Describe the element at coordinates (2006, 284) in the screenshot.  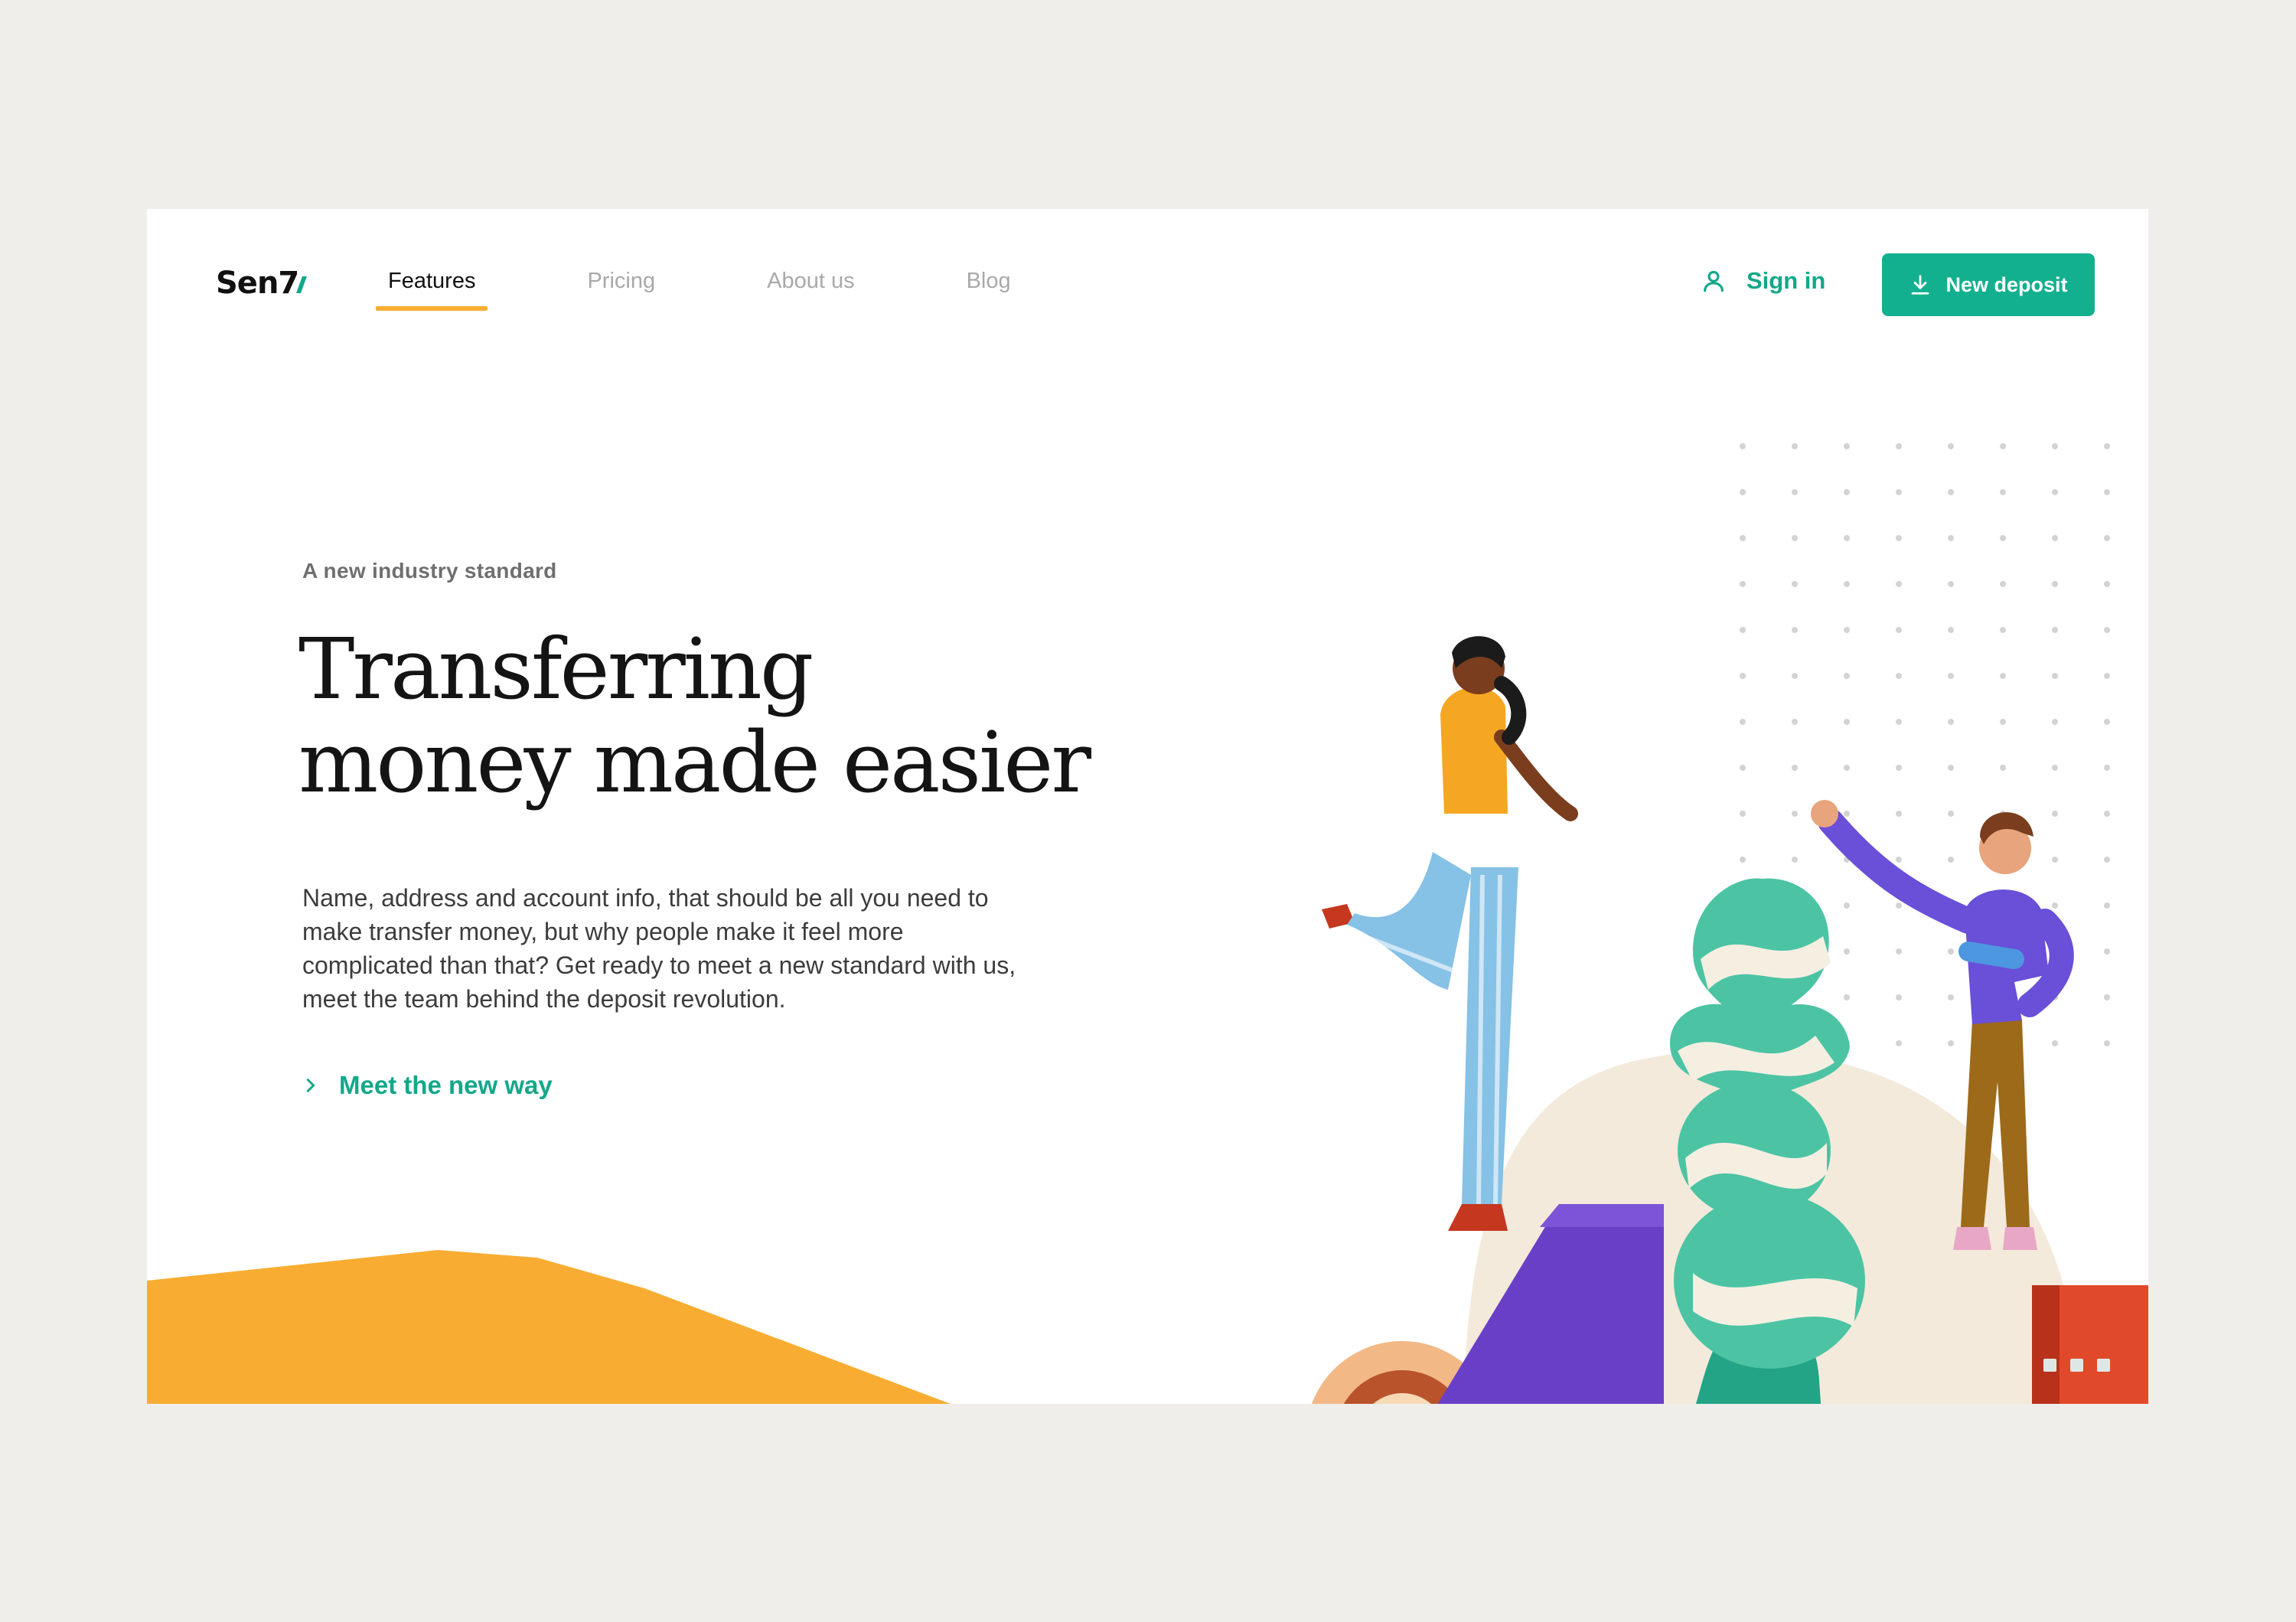
I see `new-deposit-label: New deposit` at that location.